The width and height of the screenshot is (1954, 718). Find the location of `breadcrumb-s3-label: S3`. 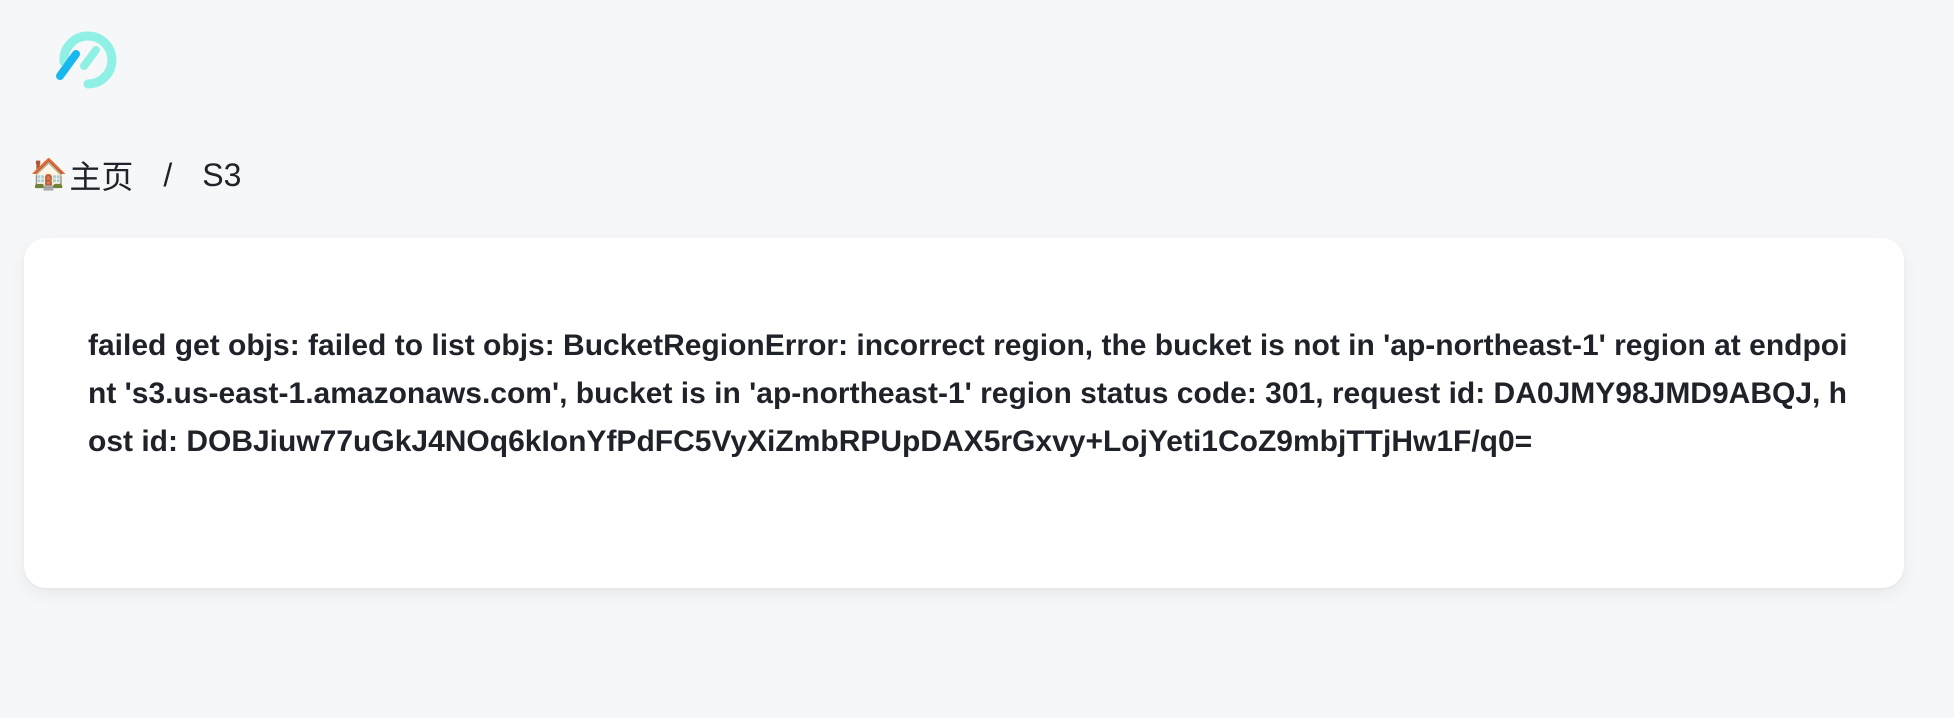

breadcrumb-s3-label: S3 is located at coordinates (222, 174).